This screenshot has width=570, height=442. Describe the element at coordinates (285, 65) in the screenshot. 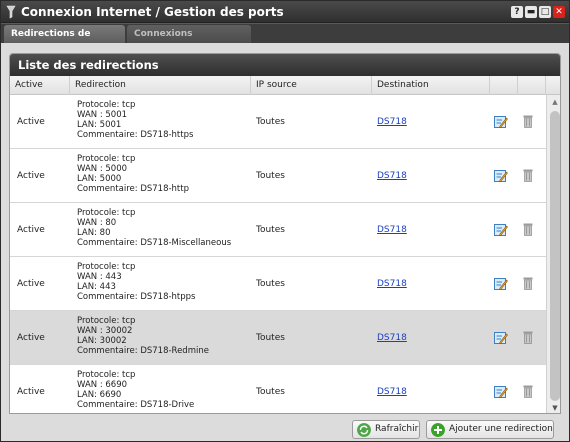

I see `list-title: Liste des redirections` at that location.